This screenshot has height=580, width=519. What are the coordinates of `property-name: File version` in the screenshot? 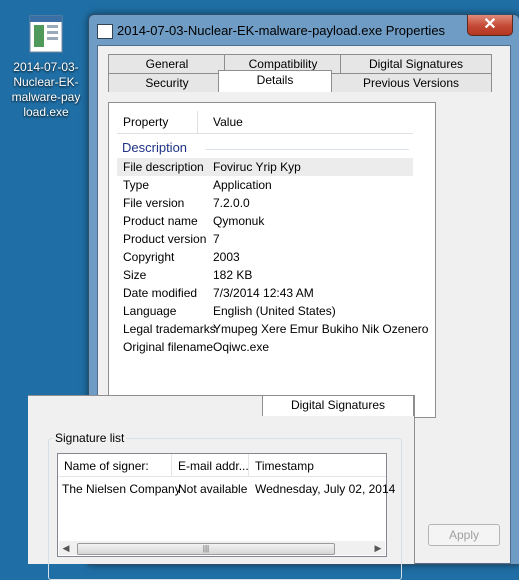 It's located at (154, 203).